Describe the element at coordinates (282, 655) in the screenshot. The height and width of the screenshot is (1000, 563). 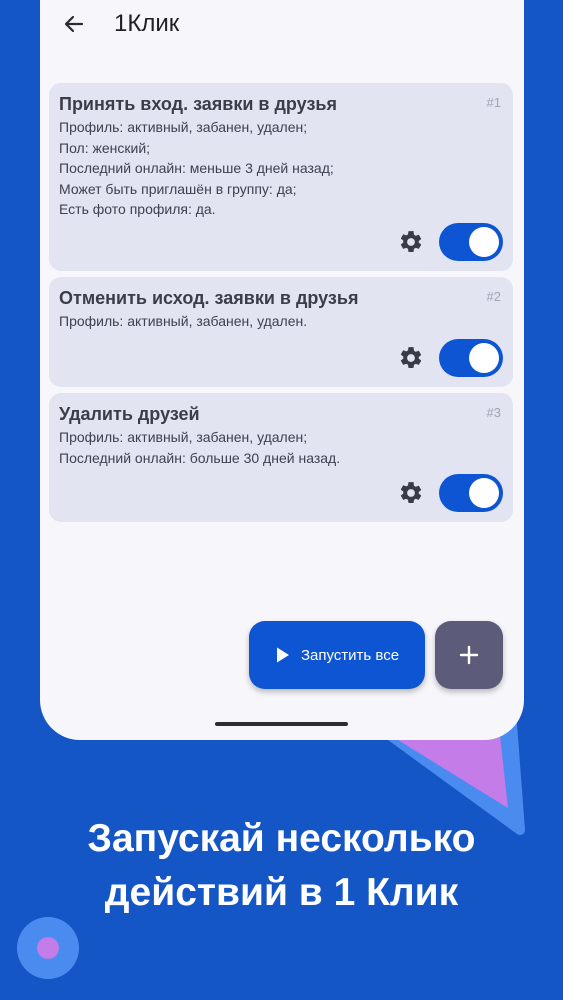
I see `play-icon` at that location.